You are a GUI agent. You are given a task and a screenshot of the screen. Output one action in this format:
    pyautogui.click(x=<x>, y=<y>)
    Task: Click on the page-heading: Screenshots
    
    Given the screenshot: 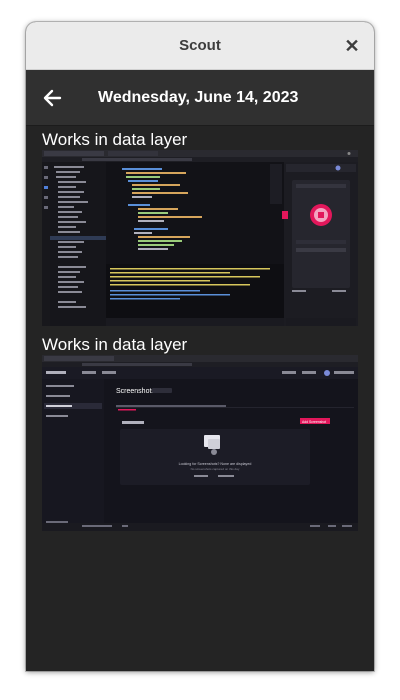 What is the action you would take?
    pyautogui.click(x=135, y=391)
    